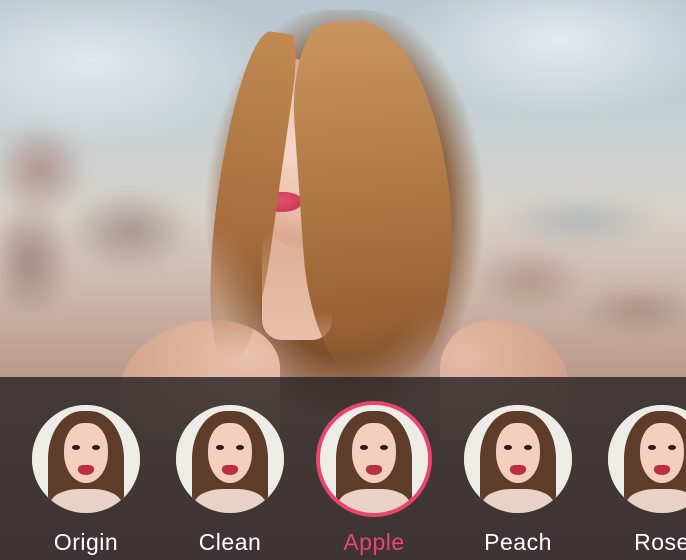  I want to click on filter-label: Clean, so click(230, 542).